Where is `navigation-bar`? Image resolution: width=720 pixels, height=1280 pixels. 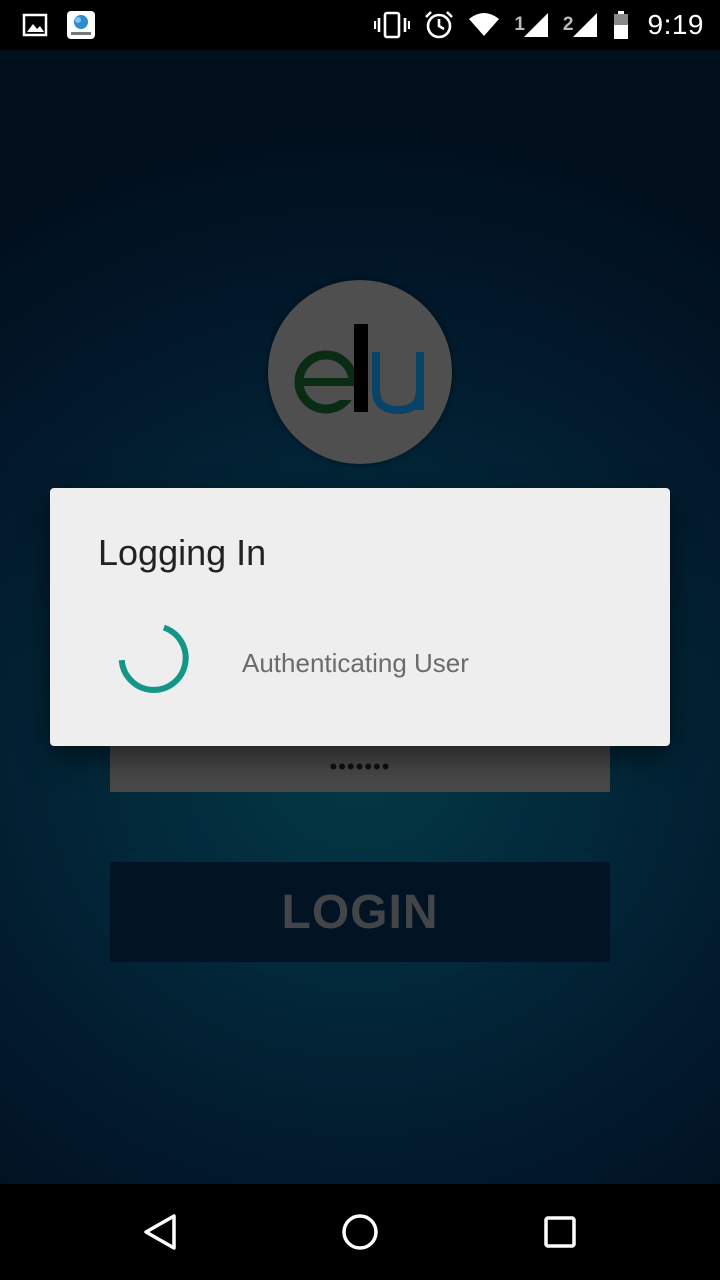
navigation-bar is located at coordinates (360, 1232).